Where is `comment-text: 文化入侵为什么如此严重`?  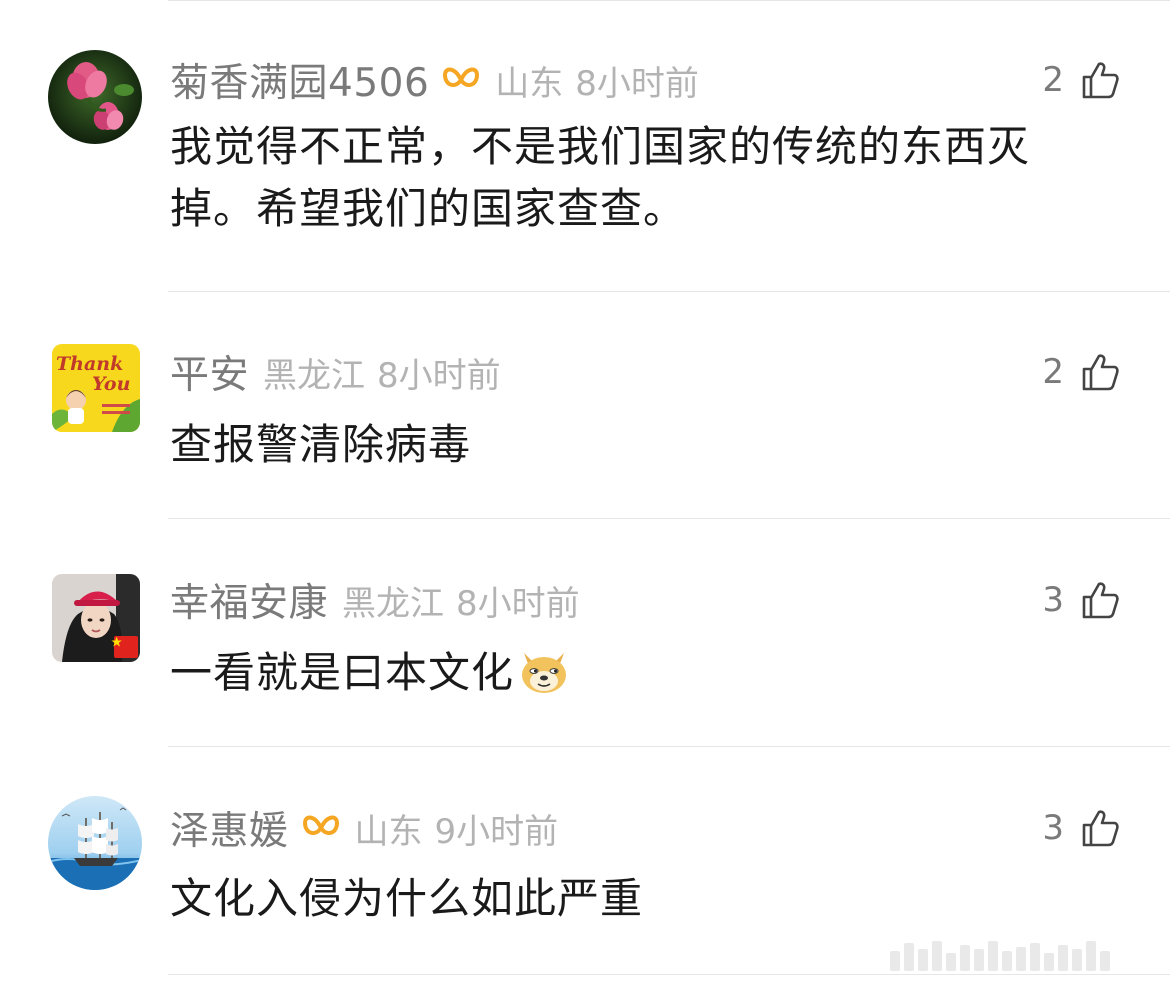
comment-text: 文化入侵为什么如此严重 is located at coordinates (407, 898).